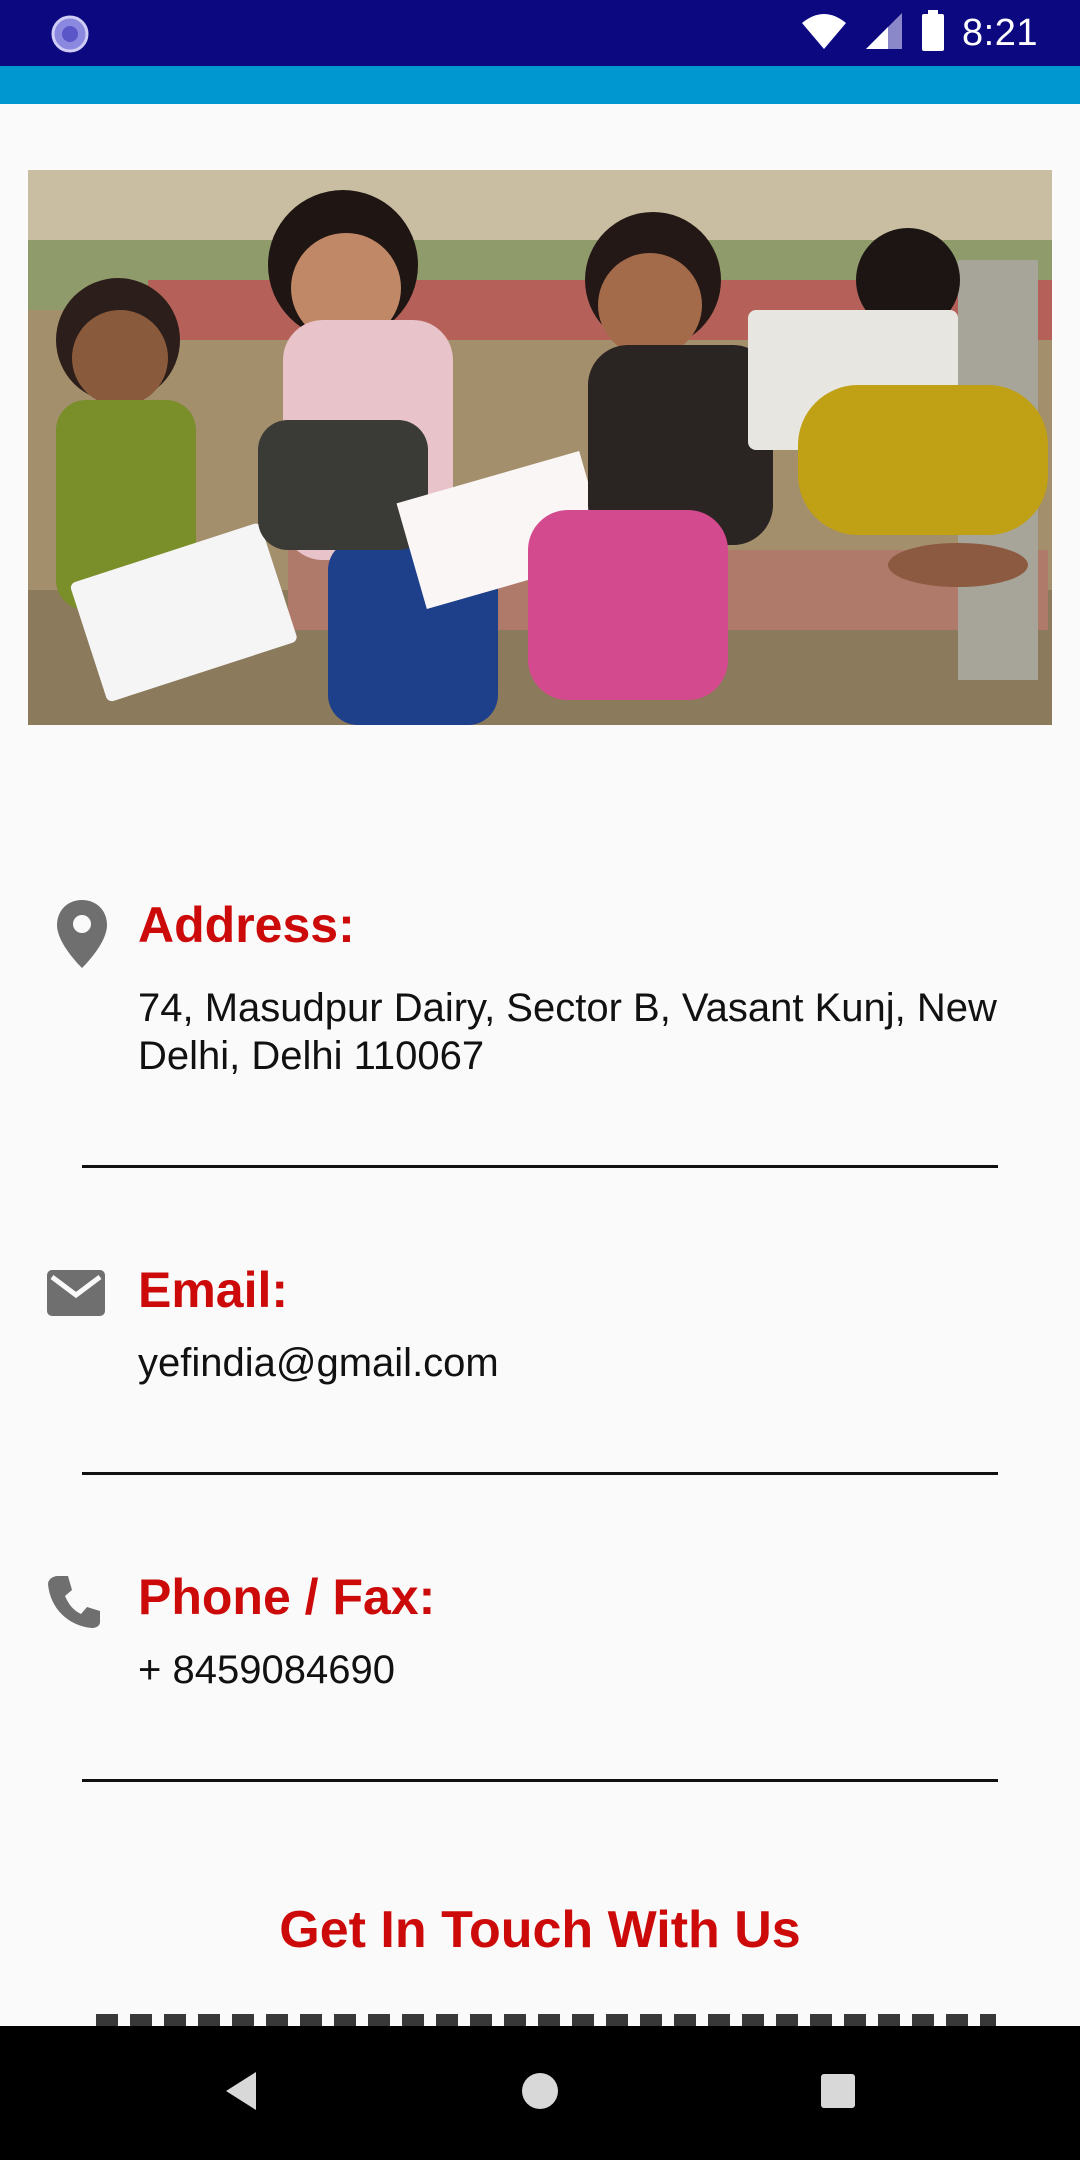  I want to click on email-icon, so click(76, 1295).